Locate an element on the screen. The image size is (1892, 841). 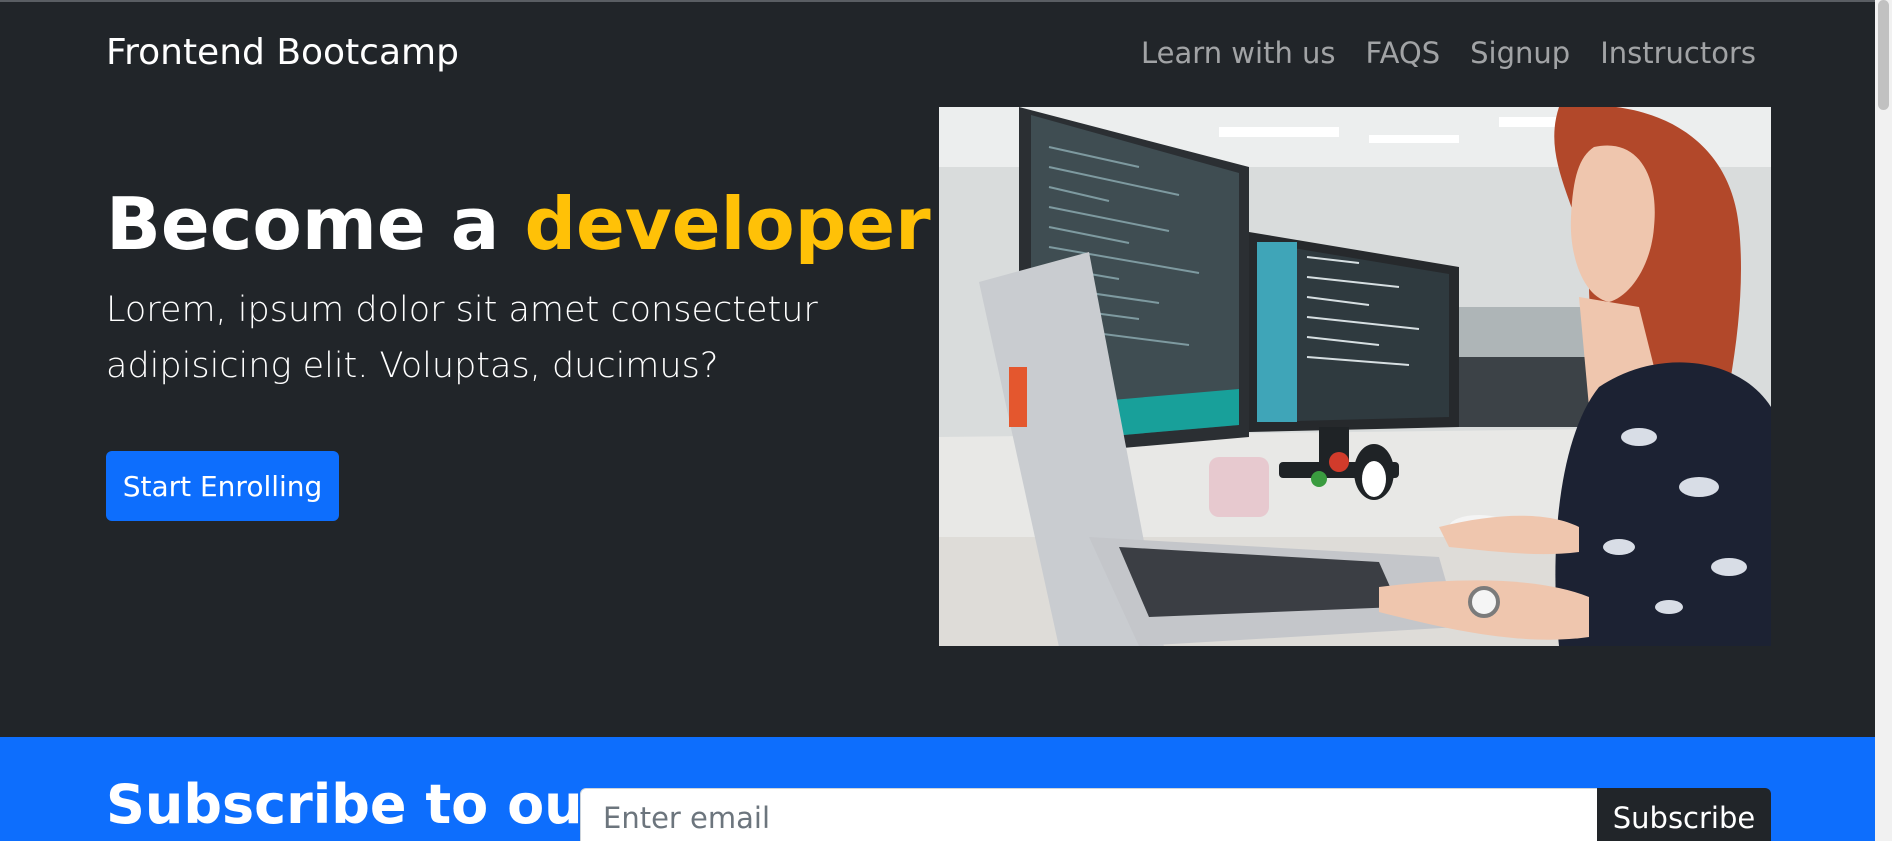
subscribe-button: Subscribe is located at coordinates (1684, 814).